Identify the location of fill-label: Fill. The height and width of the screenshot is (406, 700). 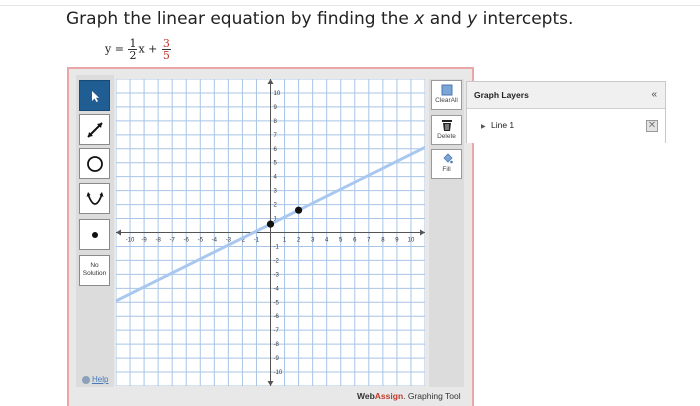
(446, 169).